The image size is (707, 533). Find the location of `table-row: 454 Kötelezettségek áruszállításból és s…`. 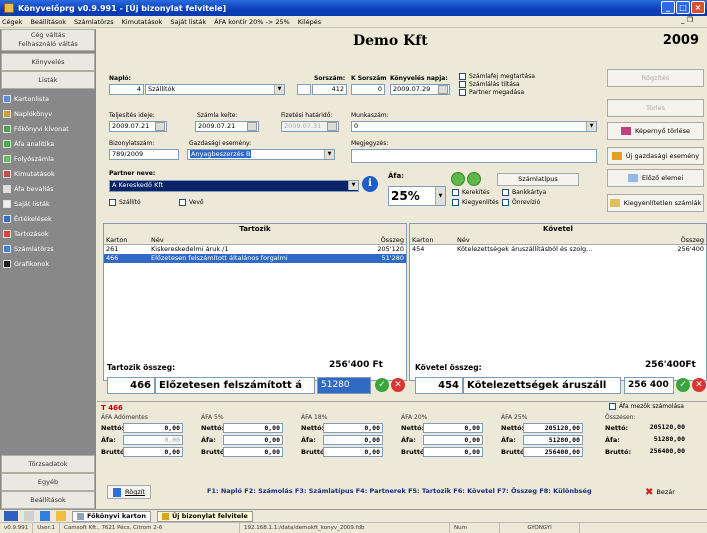

table-row: 454 Kötelezettségek áruszállításból és s… is located at coordinates (558, 249).